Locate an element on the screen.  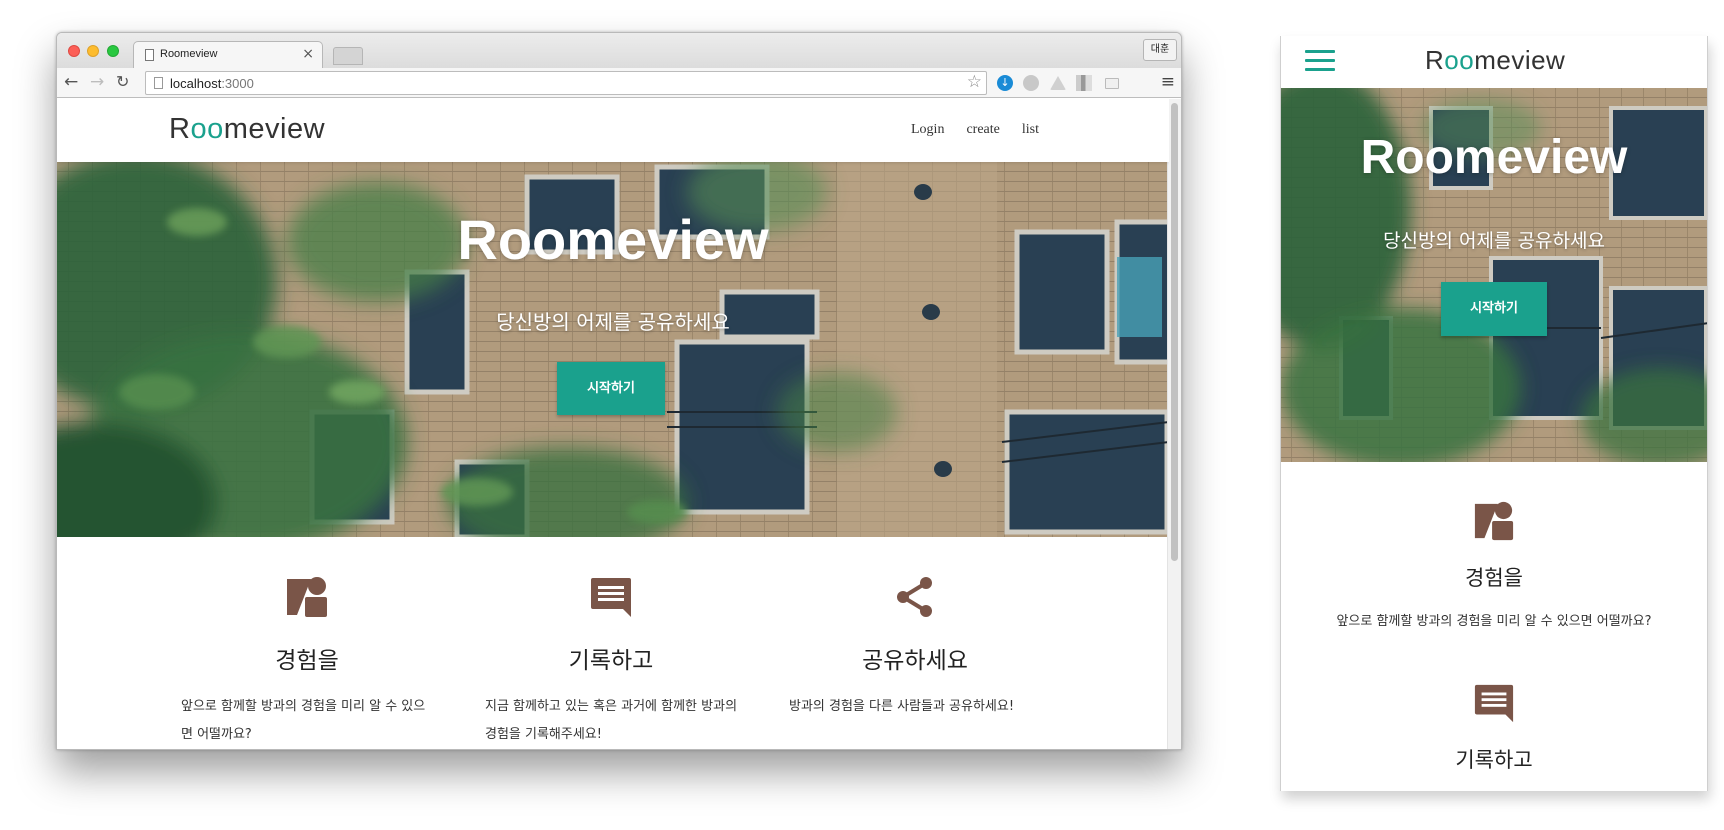
page-icon is located at coordinates (158, 83).